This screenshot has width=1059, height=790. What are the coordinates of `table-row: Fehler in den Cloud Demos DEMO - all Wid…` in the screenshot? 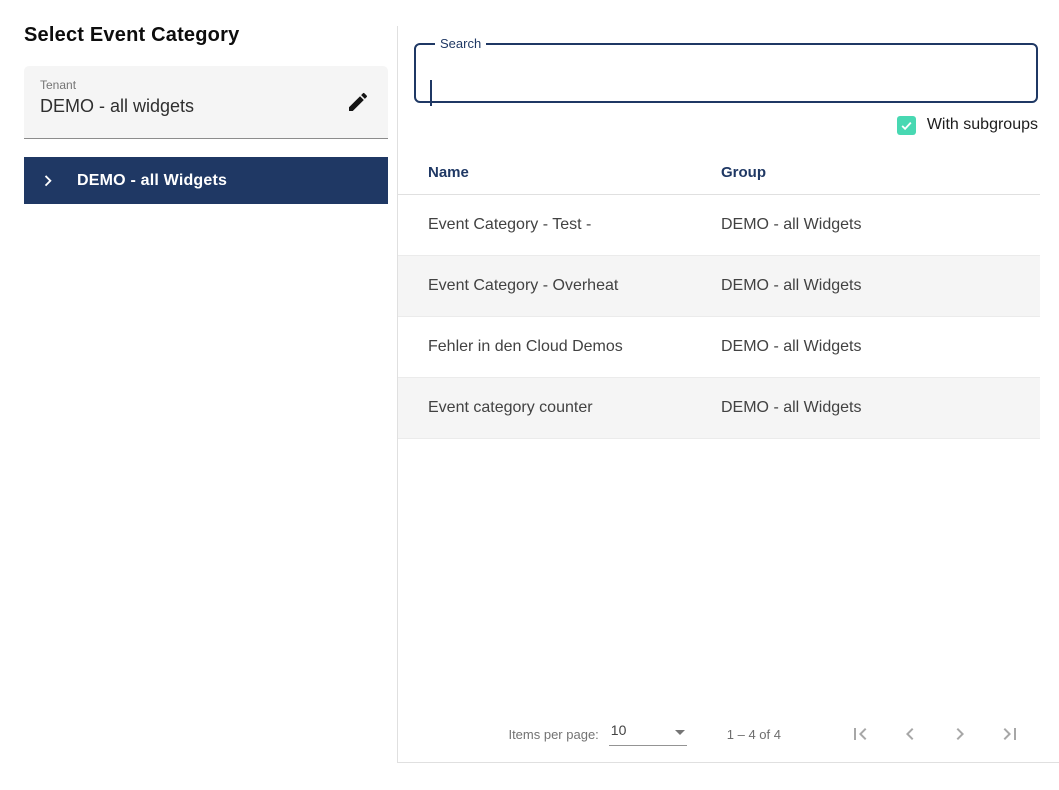 It's located at (719, 347).